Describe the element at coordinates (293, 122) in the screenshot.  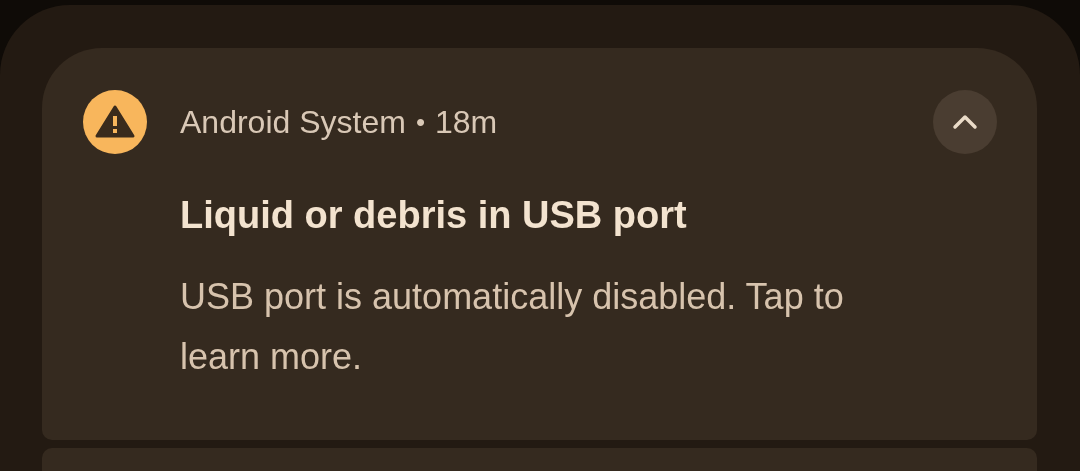
I see `app-name: Android System` at that location.